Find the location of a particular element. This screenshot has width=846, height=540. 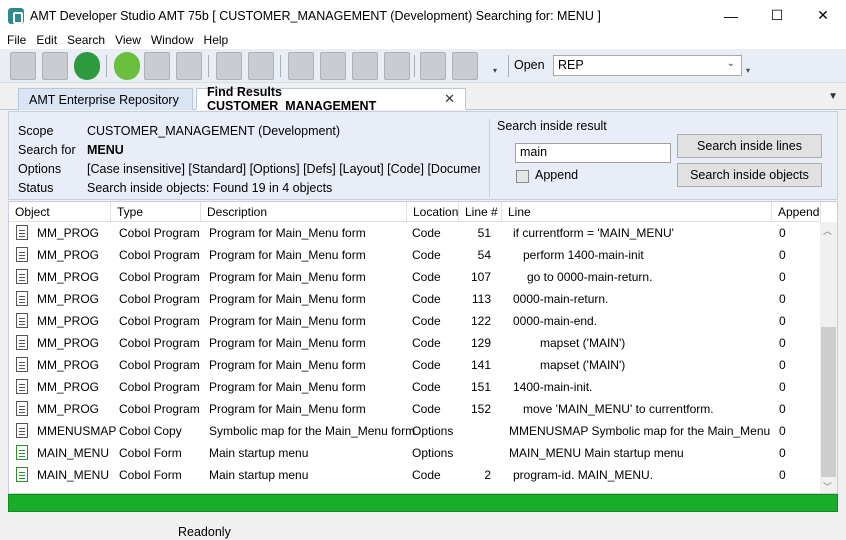

settings-folder-icon is located at coordinates (261, 66).